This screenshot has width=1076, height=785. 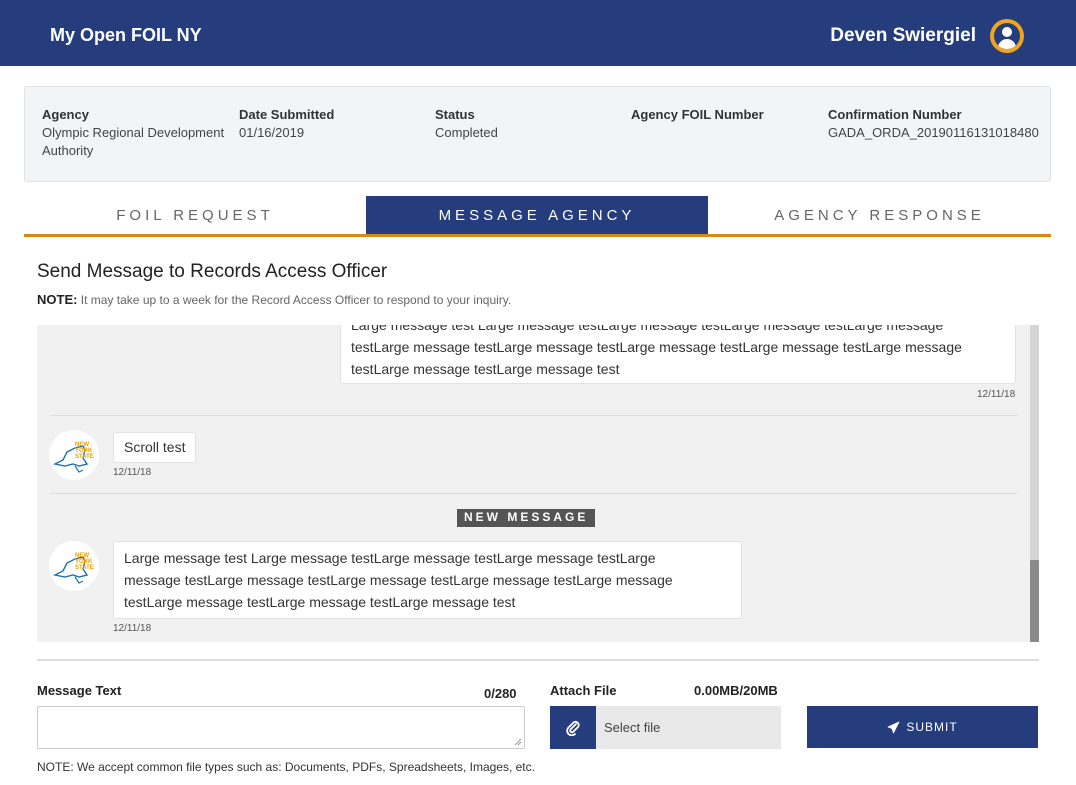 I want to click on outgoing-message-time: 12/11/18, so click(x=996, y=394).